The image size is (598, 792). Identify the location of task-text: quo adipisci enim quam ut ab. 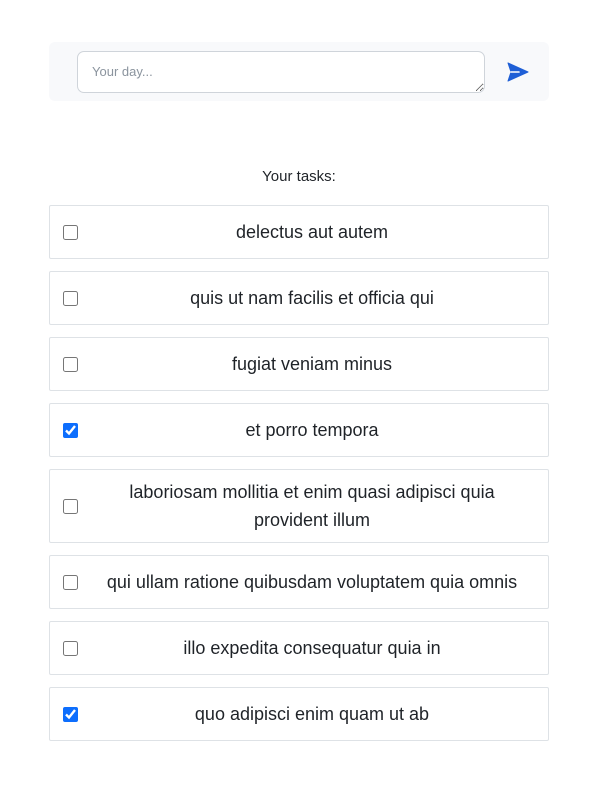
(312, 714).